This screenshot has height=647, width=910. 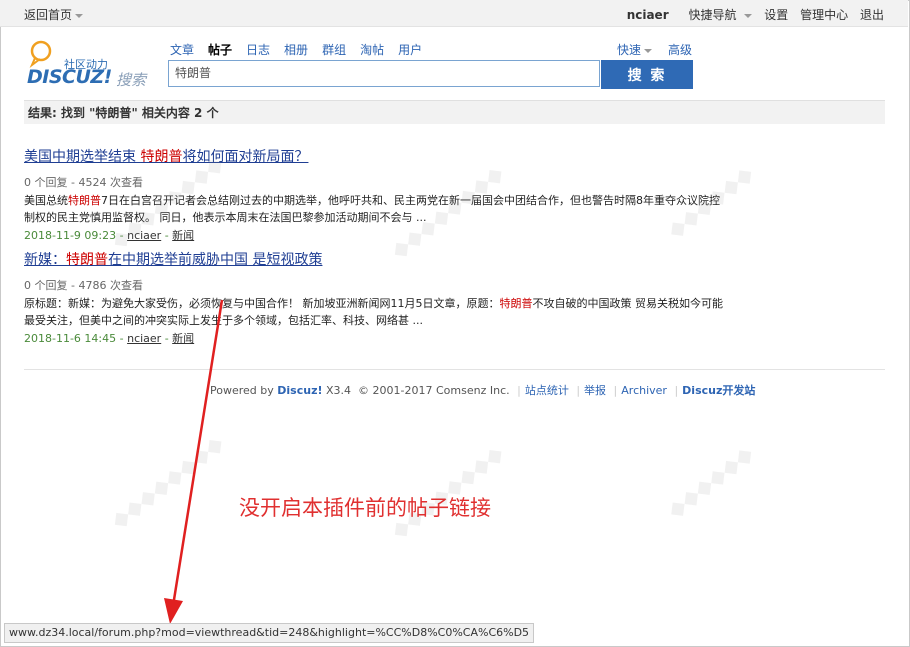 I want to click on annotation-arrow, so click(x=194, y=461).